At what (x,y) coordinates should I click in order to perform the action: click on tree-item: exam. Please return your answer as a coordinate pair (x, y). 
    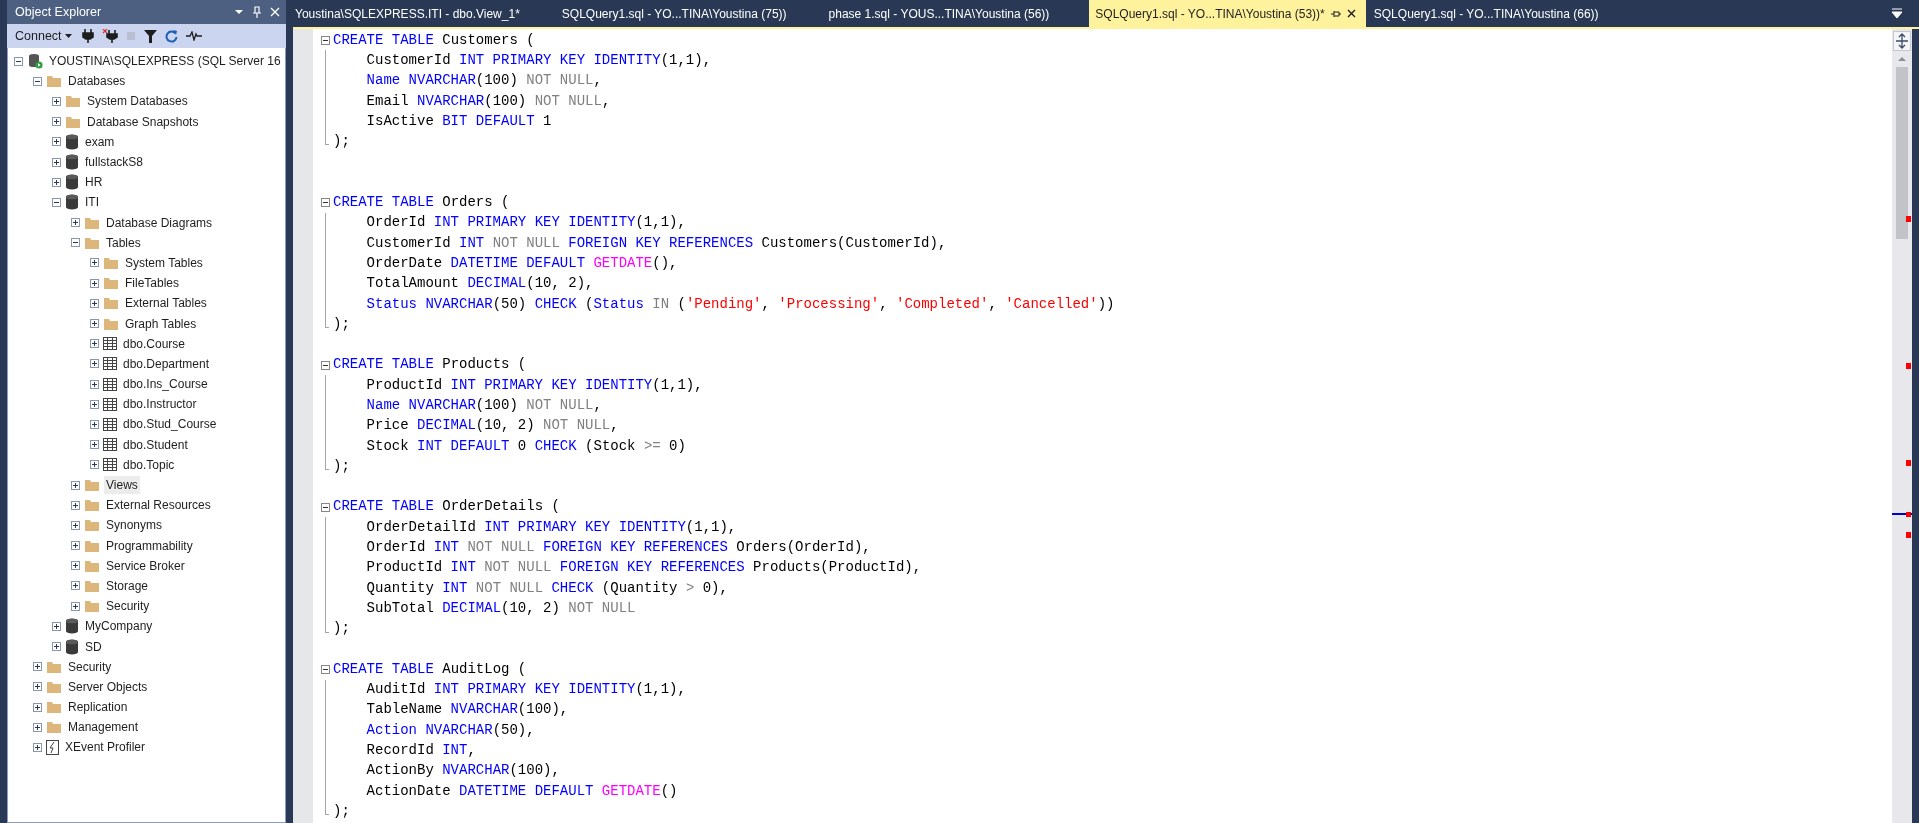
    Looking at the image, I should click on (100, 141).